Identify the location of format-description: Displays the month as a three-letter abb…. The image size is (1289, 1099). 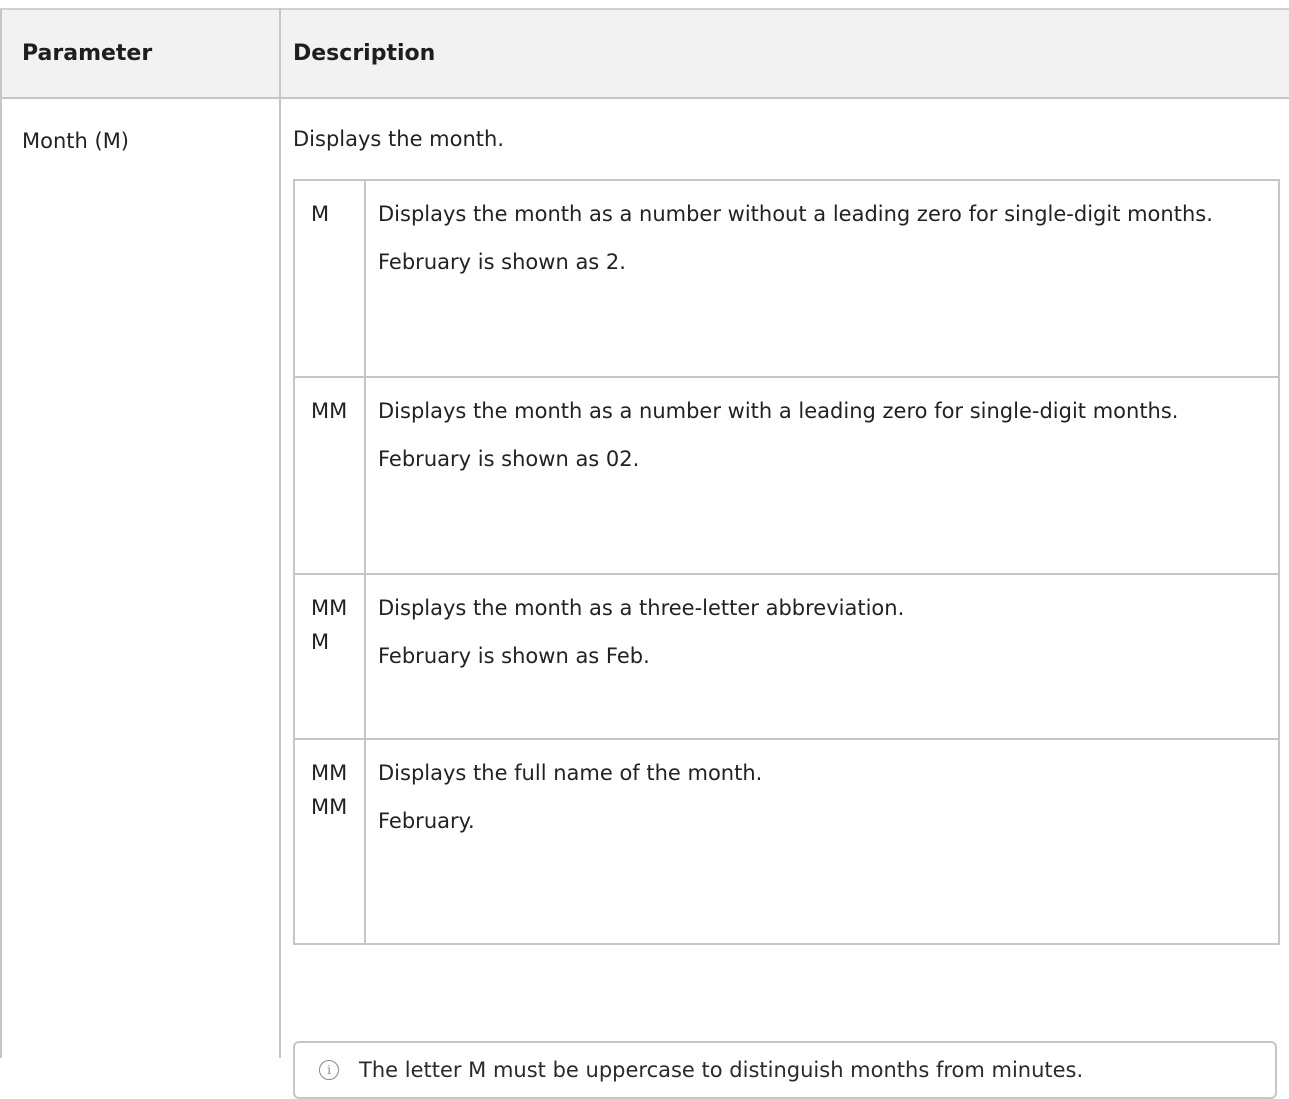
(641, 608).